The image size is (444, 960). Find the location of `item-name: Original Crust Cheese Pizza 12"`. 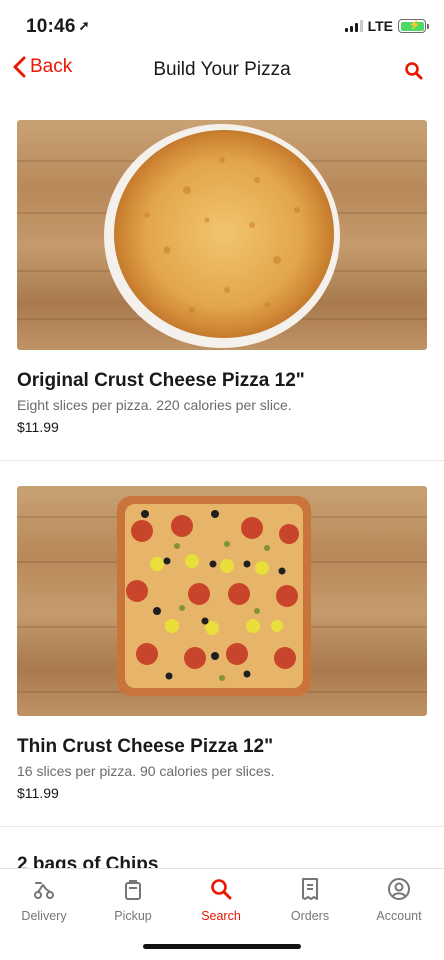

item-name: Original Crust Cheese Pizza 12" is located at coordinates (161, 380).